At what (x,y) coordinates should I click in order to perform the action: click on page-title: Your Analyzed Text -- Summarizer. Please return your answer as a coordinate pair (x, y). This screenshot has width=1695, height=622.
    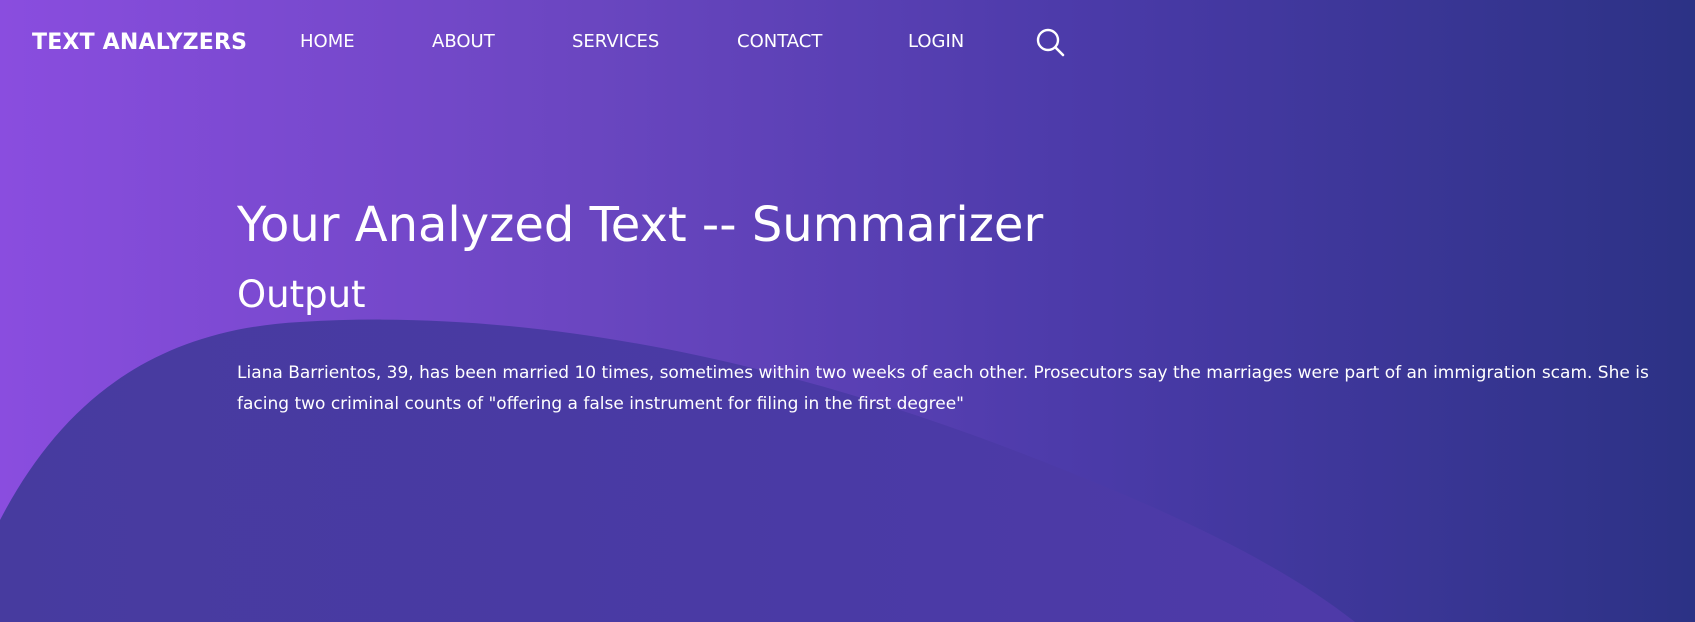
    Looking at the image, I should click on (640, 225).